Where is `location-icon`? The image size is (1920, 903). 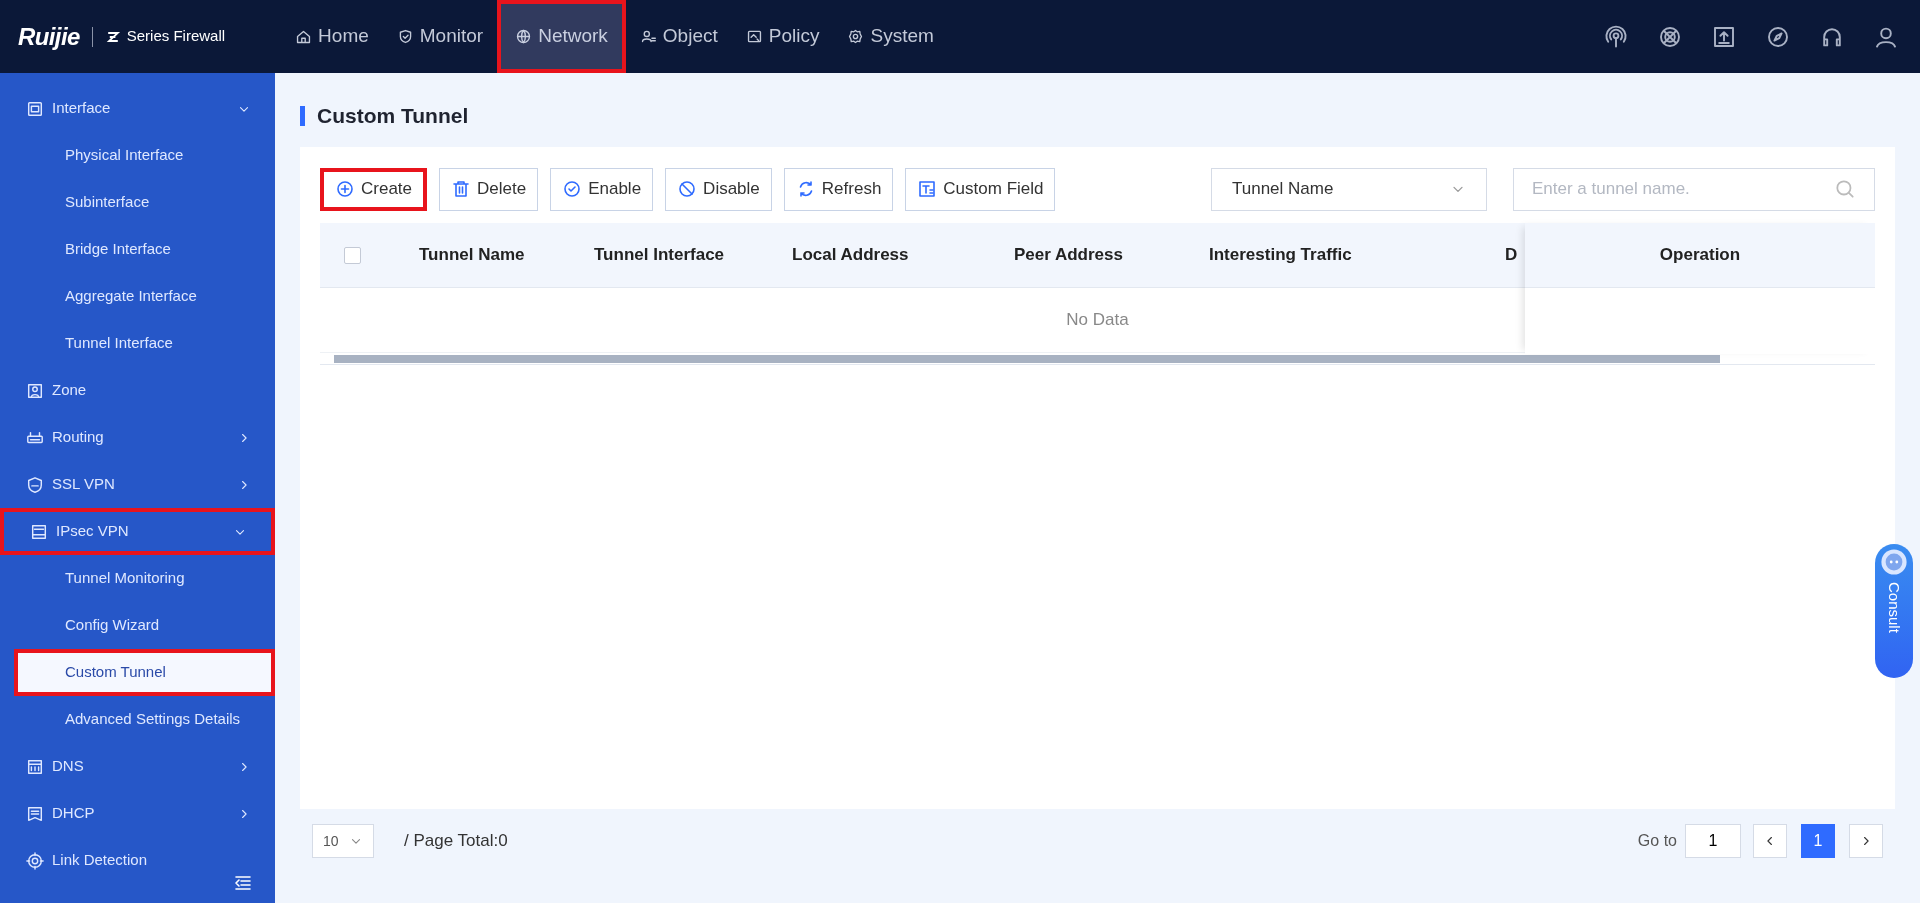 location-icon is located at coordinates (35, 390).